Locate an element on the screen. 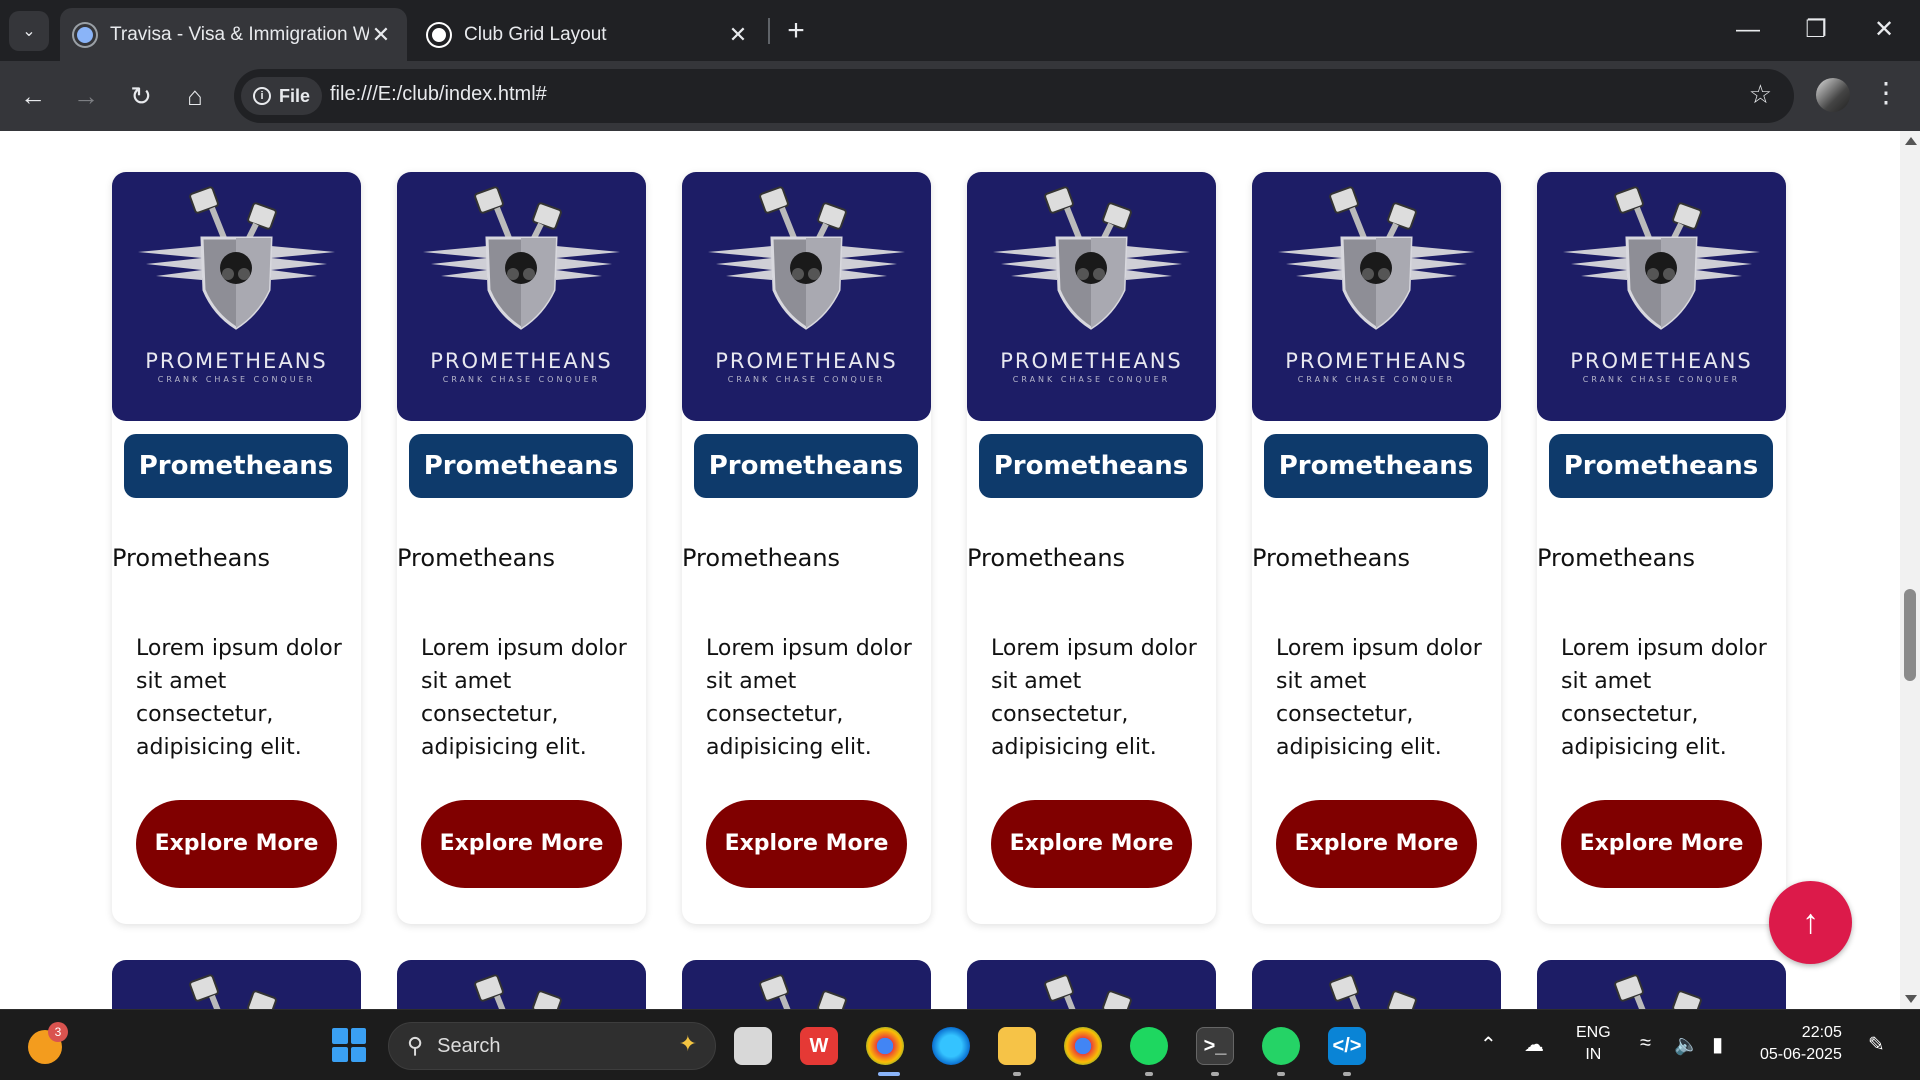  onedrive-icon: ☁ is located at coordinates (1534, 1044).